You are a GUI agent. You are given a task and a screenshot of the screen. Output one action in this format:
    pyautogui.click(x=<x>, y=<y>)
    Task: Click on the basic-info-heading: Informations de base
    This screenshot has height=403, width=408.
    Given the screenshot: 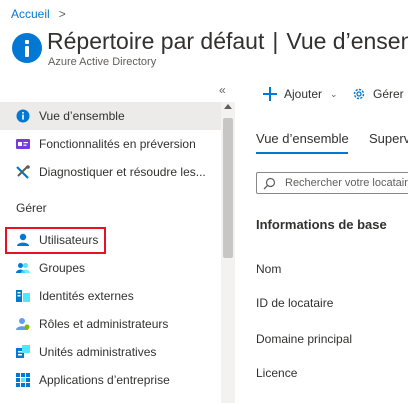 What is the action you would take?
    pyautogui.click(x=321, y=224)
    